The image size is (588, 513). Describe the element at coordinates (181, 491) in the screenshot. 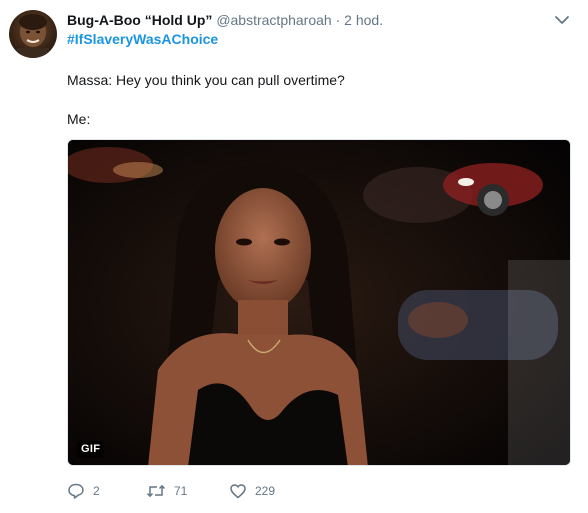

I see `retweet-count: 71` at that location.